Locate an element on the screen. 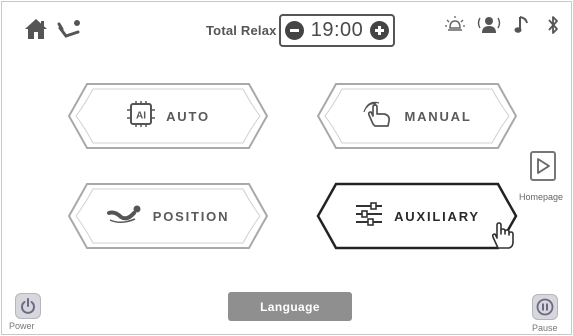 This screenshot has height=336, width=573. timer-control: 19:00 is located at coordinates (337, 30).